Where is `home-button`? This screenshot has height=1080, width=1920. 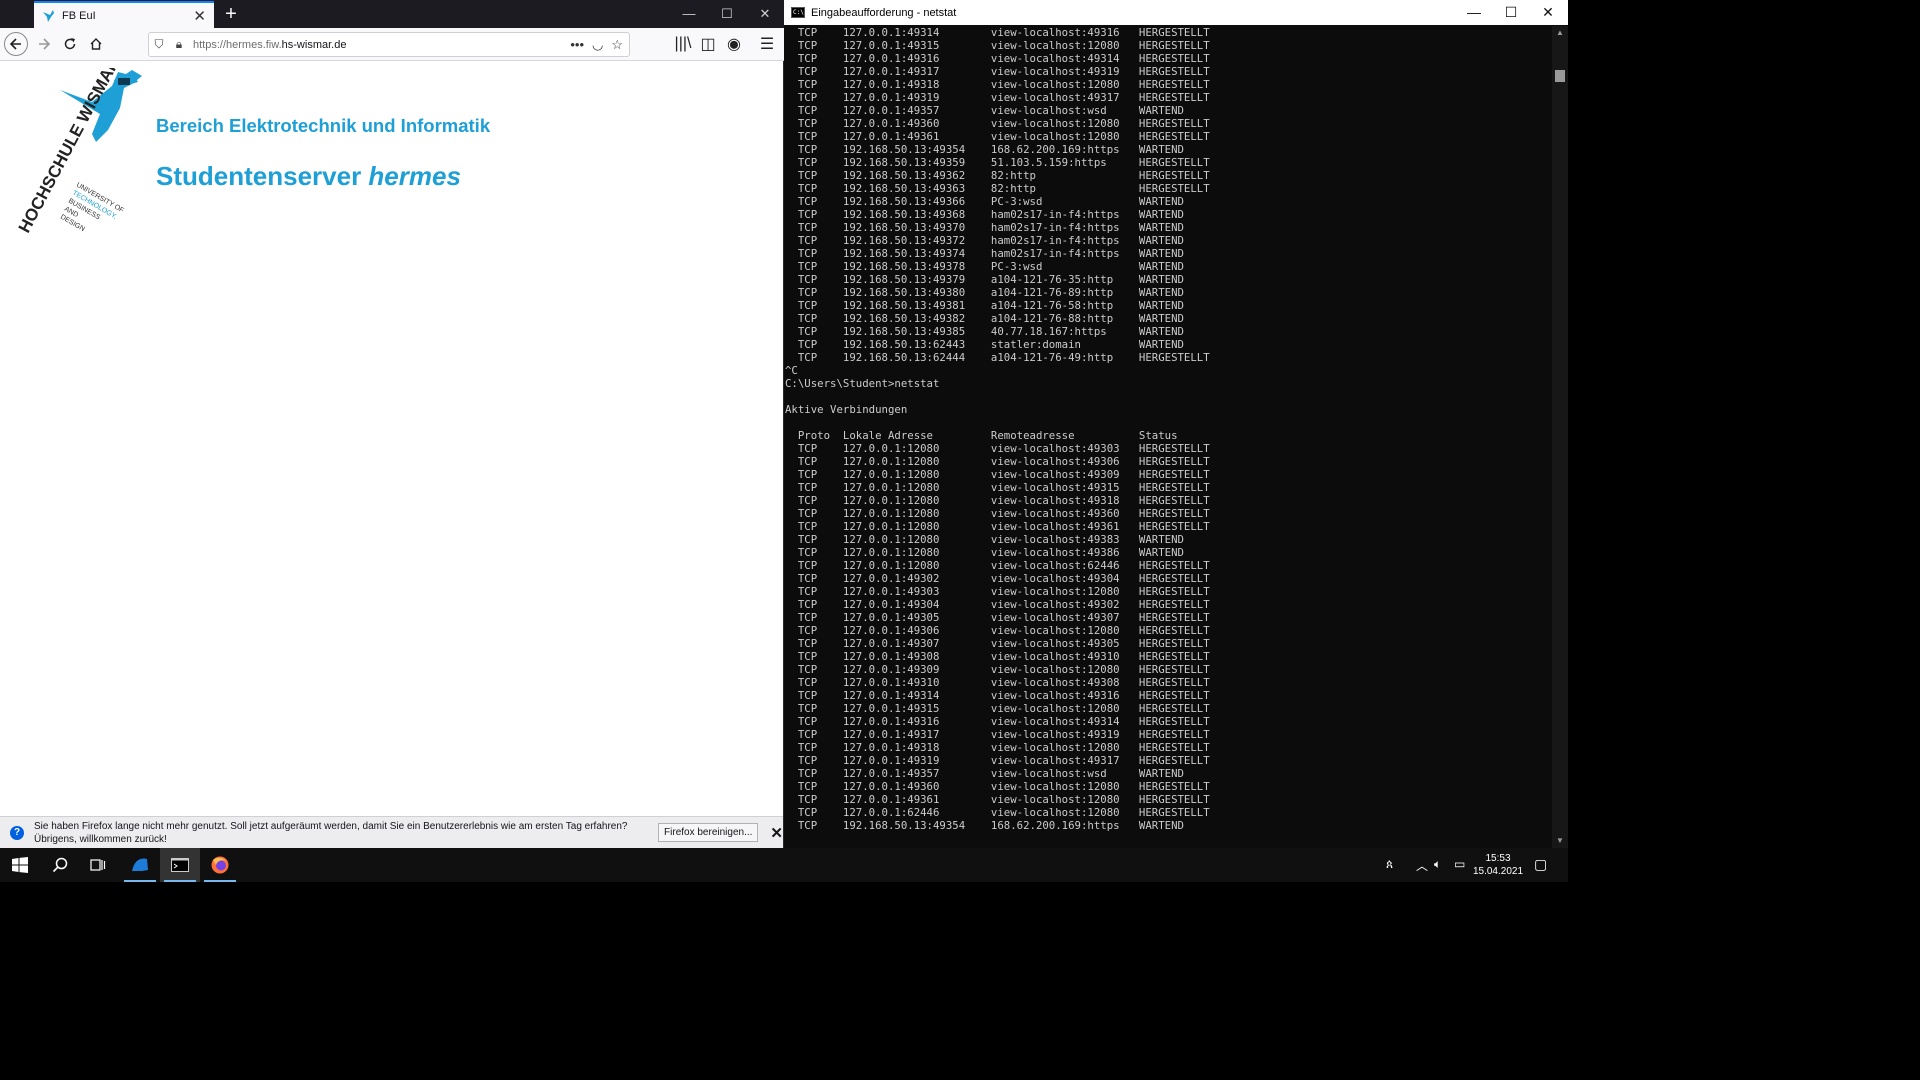 home-button is located at coordinates (96, 44).